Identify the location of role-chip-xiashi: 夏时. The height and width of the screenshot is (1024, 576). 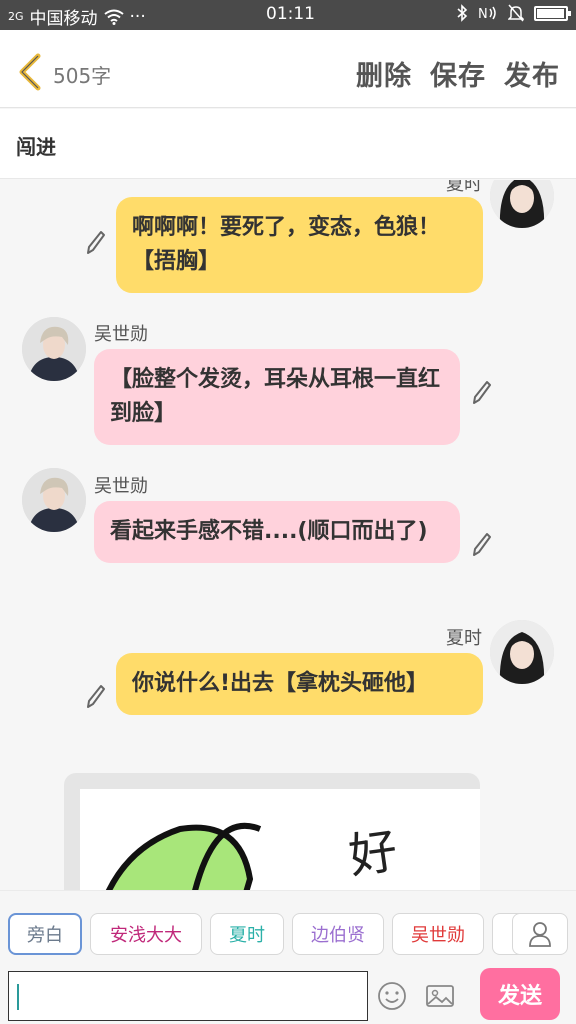
(247, 934).